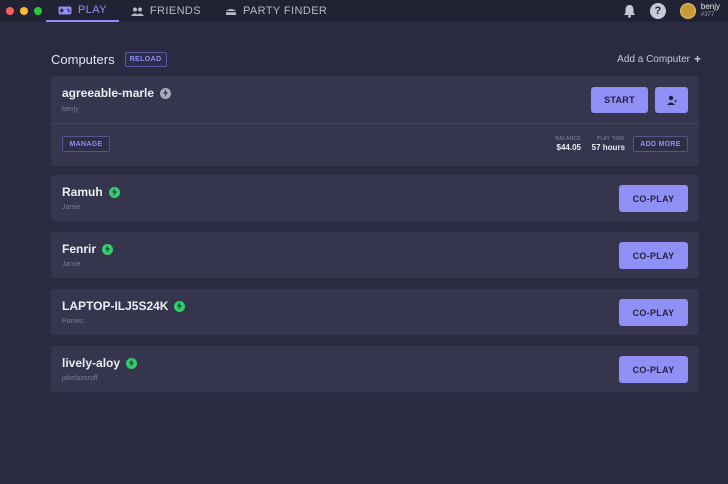 The width and height of the screenshot is (728, 484). I want to click on window-controls, so click(23, 11).